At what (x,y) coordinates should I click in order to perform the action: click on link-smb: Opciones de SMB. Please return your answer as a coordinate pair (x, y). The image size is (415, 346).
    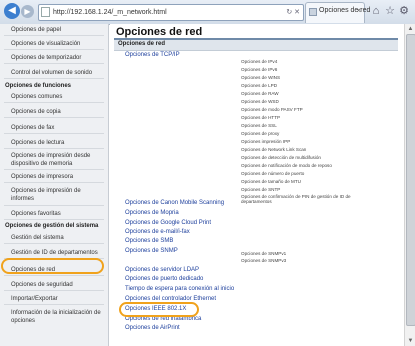
    Looking at the image, I should click on (149, 241).